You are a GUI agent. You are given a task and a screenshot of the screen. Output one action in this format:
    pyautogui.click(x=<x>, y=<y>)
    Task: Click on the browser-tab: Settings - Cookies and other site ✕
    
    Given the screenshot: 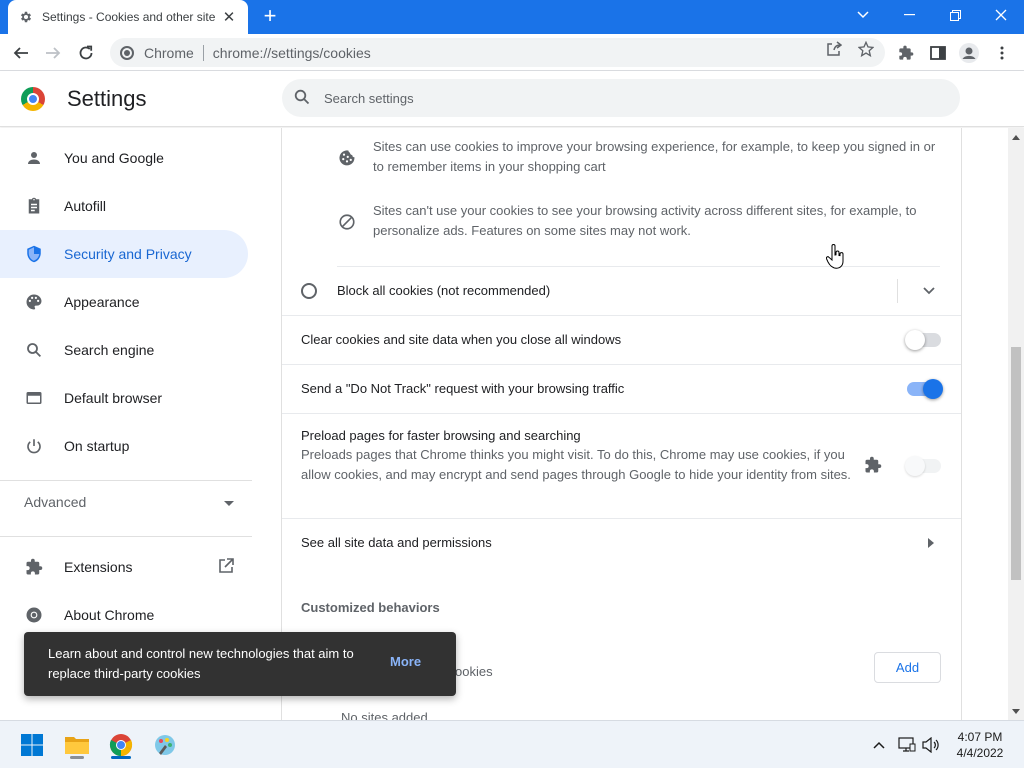 What is the action you would take?
    pyautogui.click(x=128, y=17)
    